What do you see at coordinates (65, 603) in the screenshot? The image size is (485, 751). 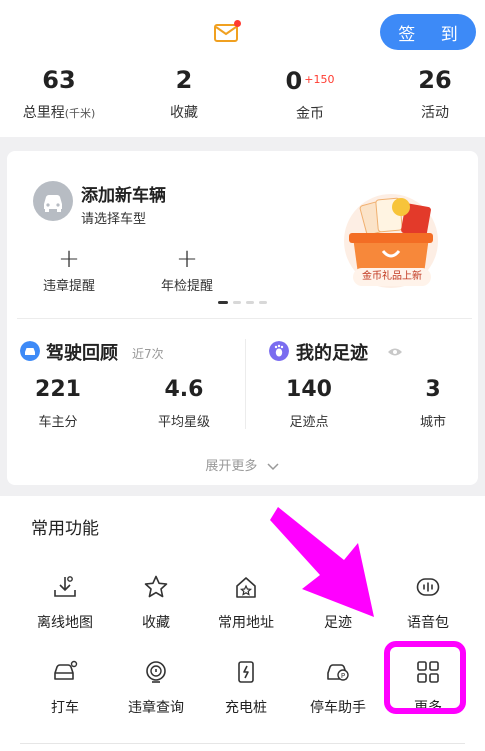 I see `function-offline-map: 离线地图` at bounding box center [65, 603].